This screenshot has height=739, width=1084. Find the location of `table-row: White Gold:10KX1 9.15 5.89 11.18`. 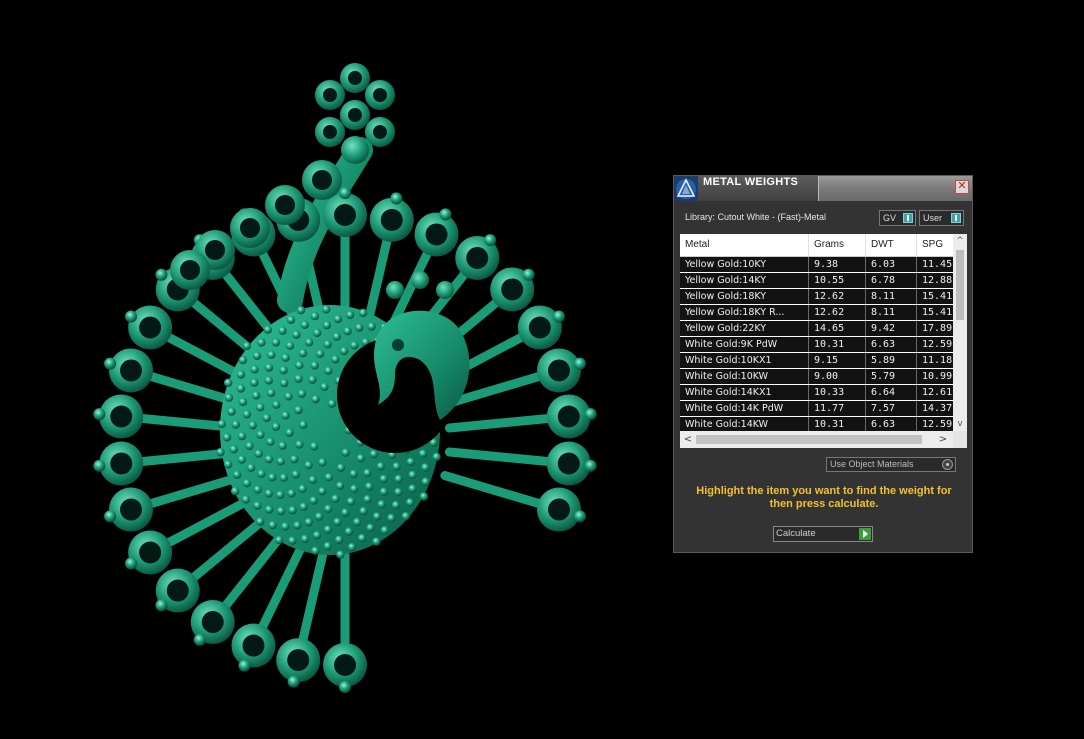

table-row: White Gold:10KX1 9.15 5.89 11.18 is located at coordinates (823, 360).